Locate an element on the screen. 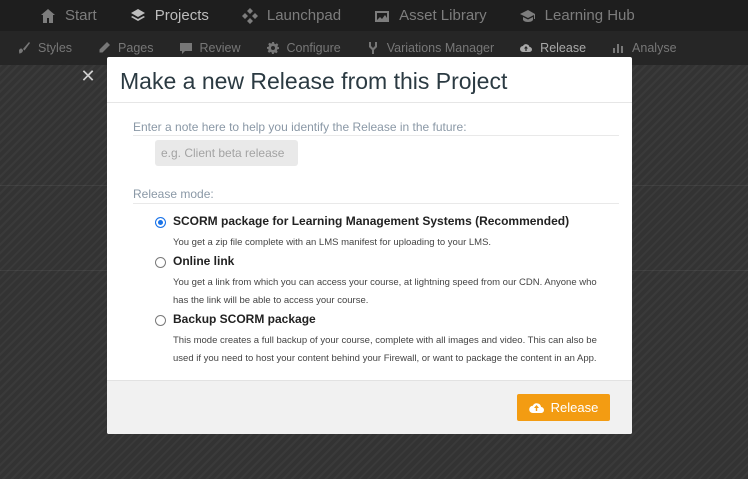 The image size is (748, 479). modal-header: Make a new Release from this Project is located at coordinates (369, 80).